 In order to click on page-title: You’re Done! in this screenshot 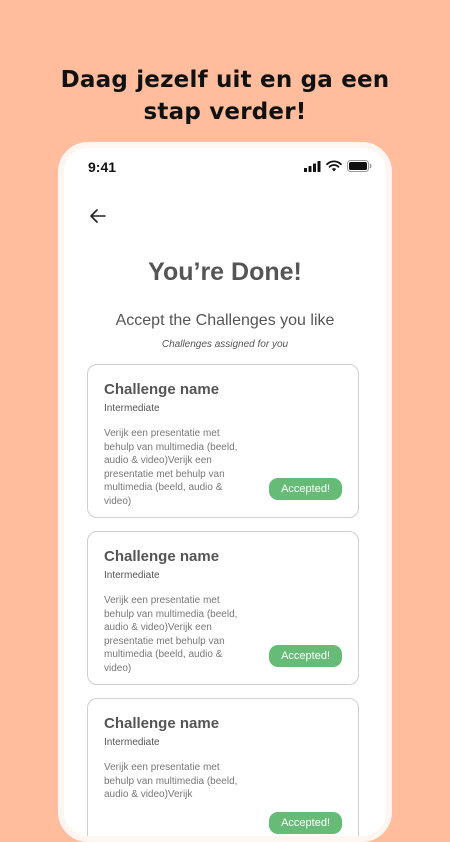, I will do `click(225, 272)`.